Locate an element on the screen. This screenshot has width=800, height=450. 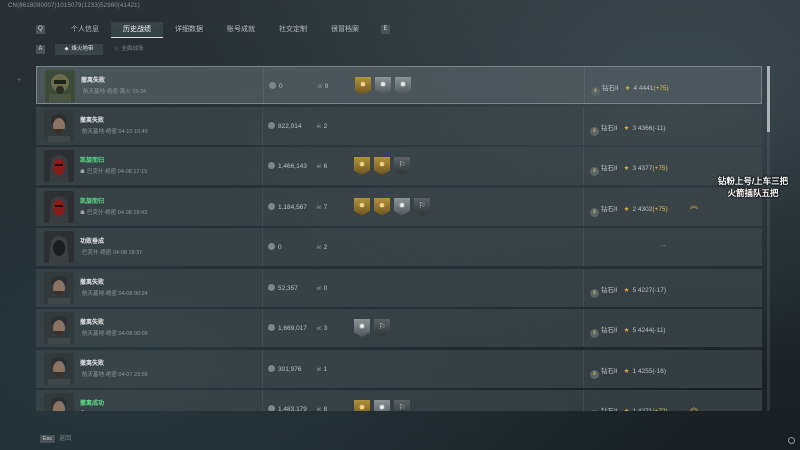
kill-count: ☠ 2 is located at coordinates (321, 247).